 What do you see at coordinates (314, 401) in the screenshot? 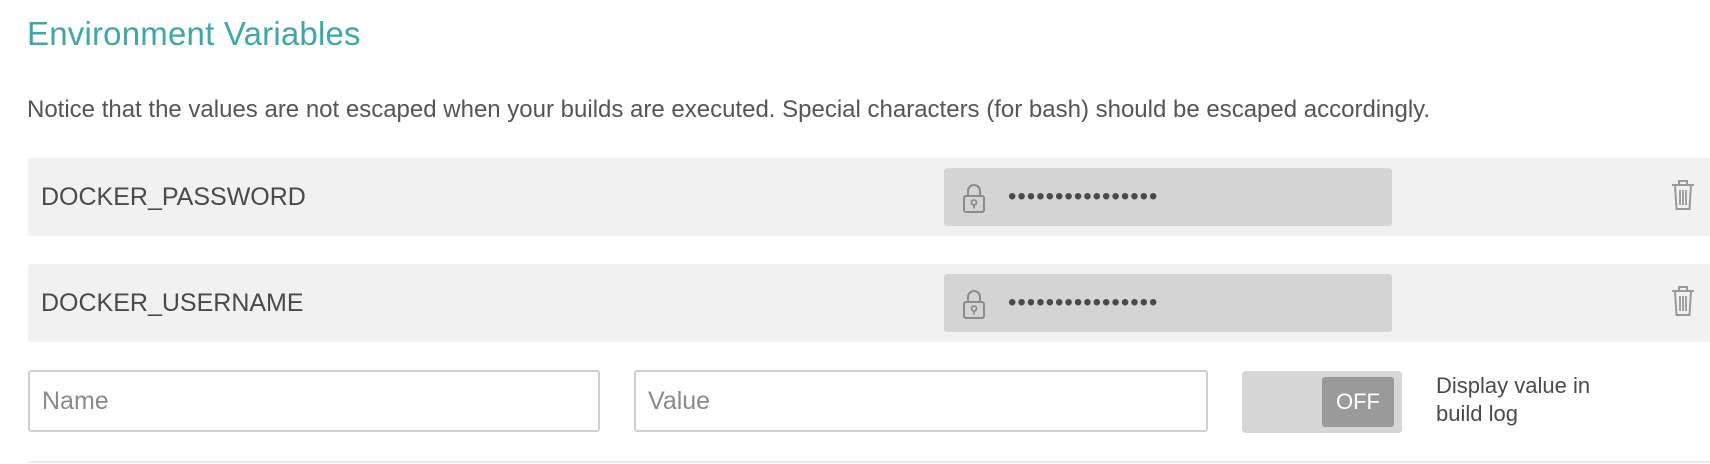
I see `name-input` at bounding box center [314, 401].